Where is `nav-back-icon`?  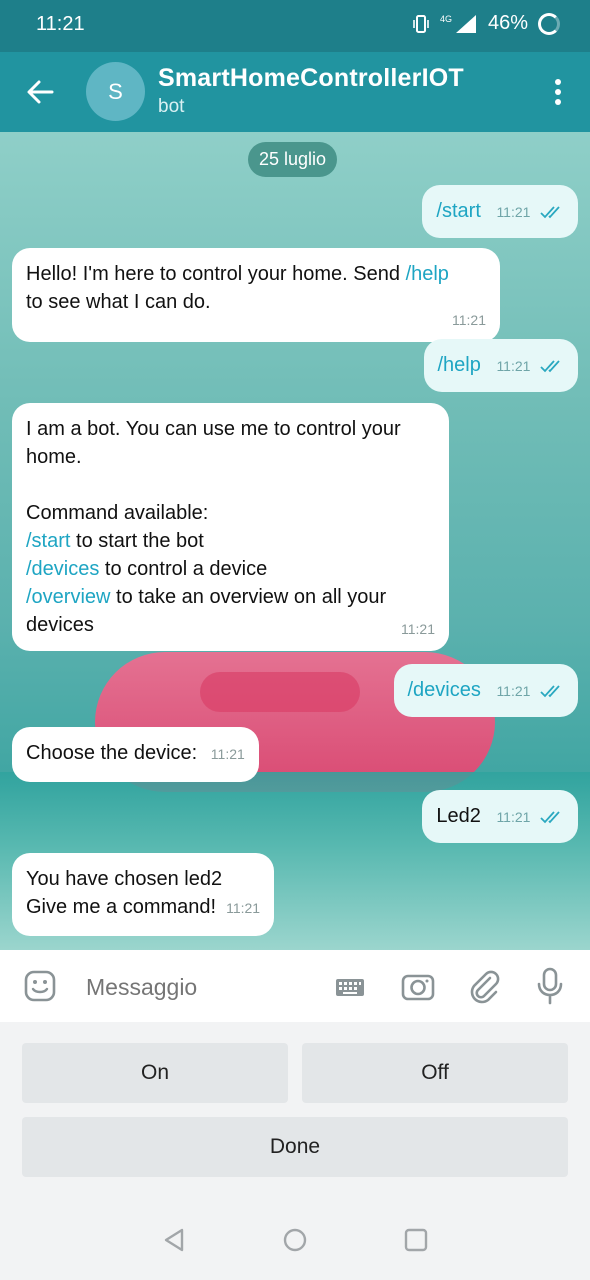 nav-back-icon is located at coordinates (174, 1240).